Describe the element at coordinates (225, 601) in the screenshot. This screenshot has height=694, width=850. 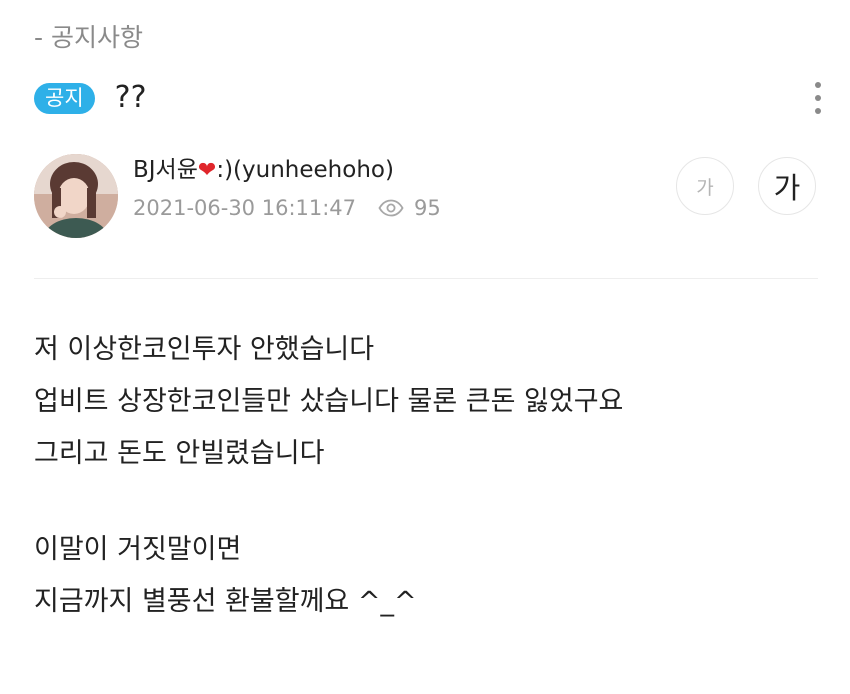
I see `content-line: 지금까지 별풍선 환불할께요 ^_^` at that location.